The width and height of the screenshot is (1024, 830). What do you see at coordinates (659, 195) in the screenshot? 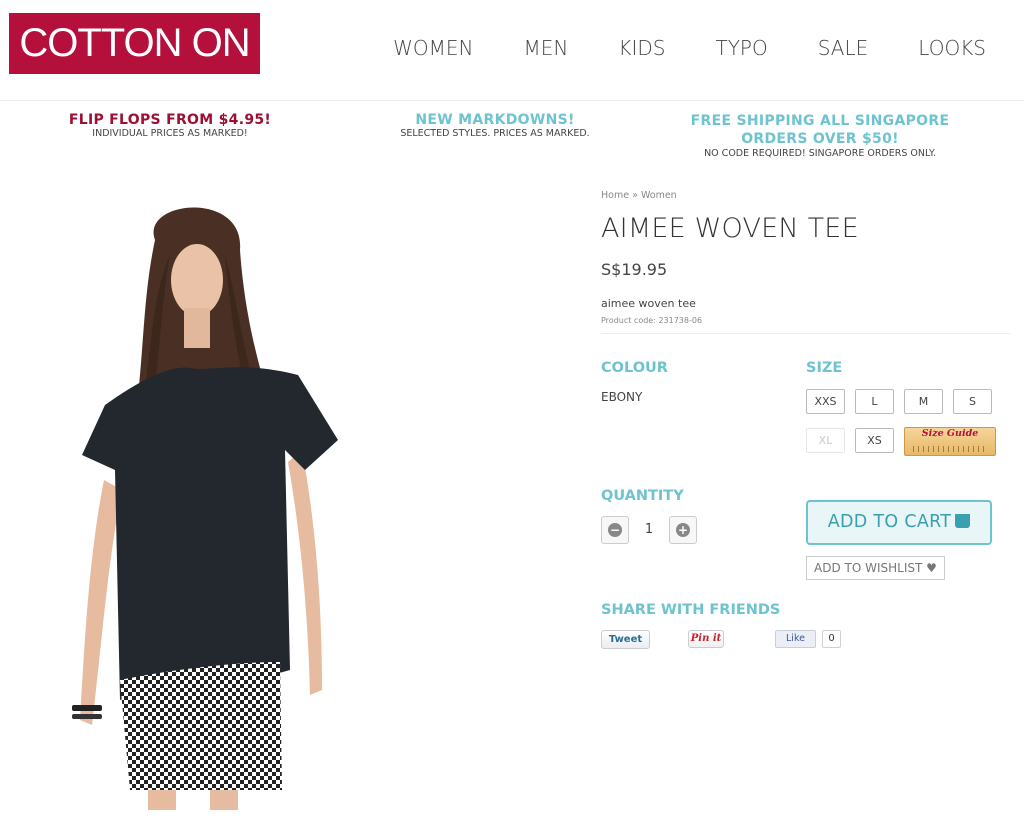
I see `breadcrumb-current: Women` at bounding box center [659, 195].